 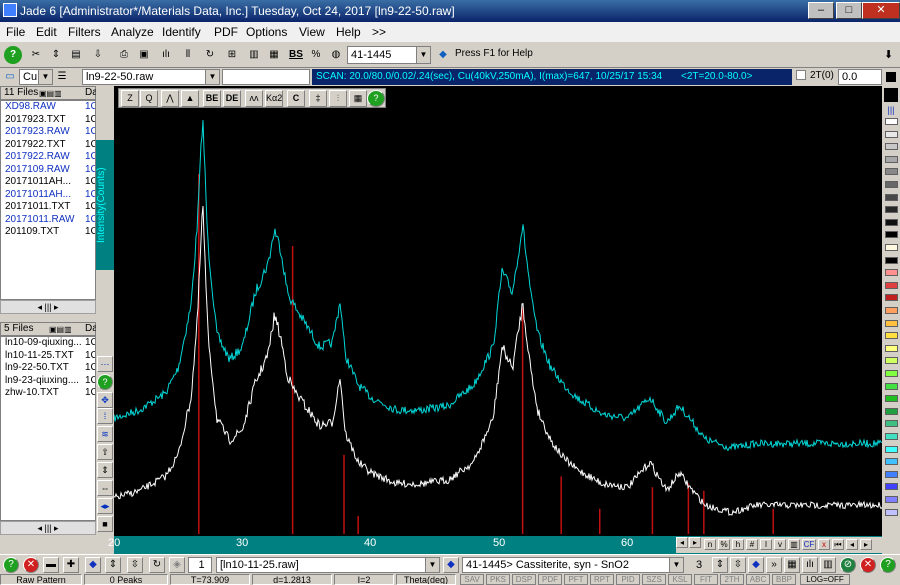 What do you see at coordinates (105, 470) in the screenshot?
I see `updown-icon: ⇕` at bounding box center [105, 470].